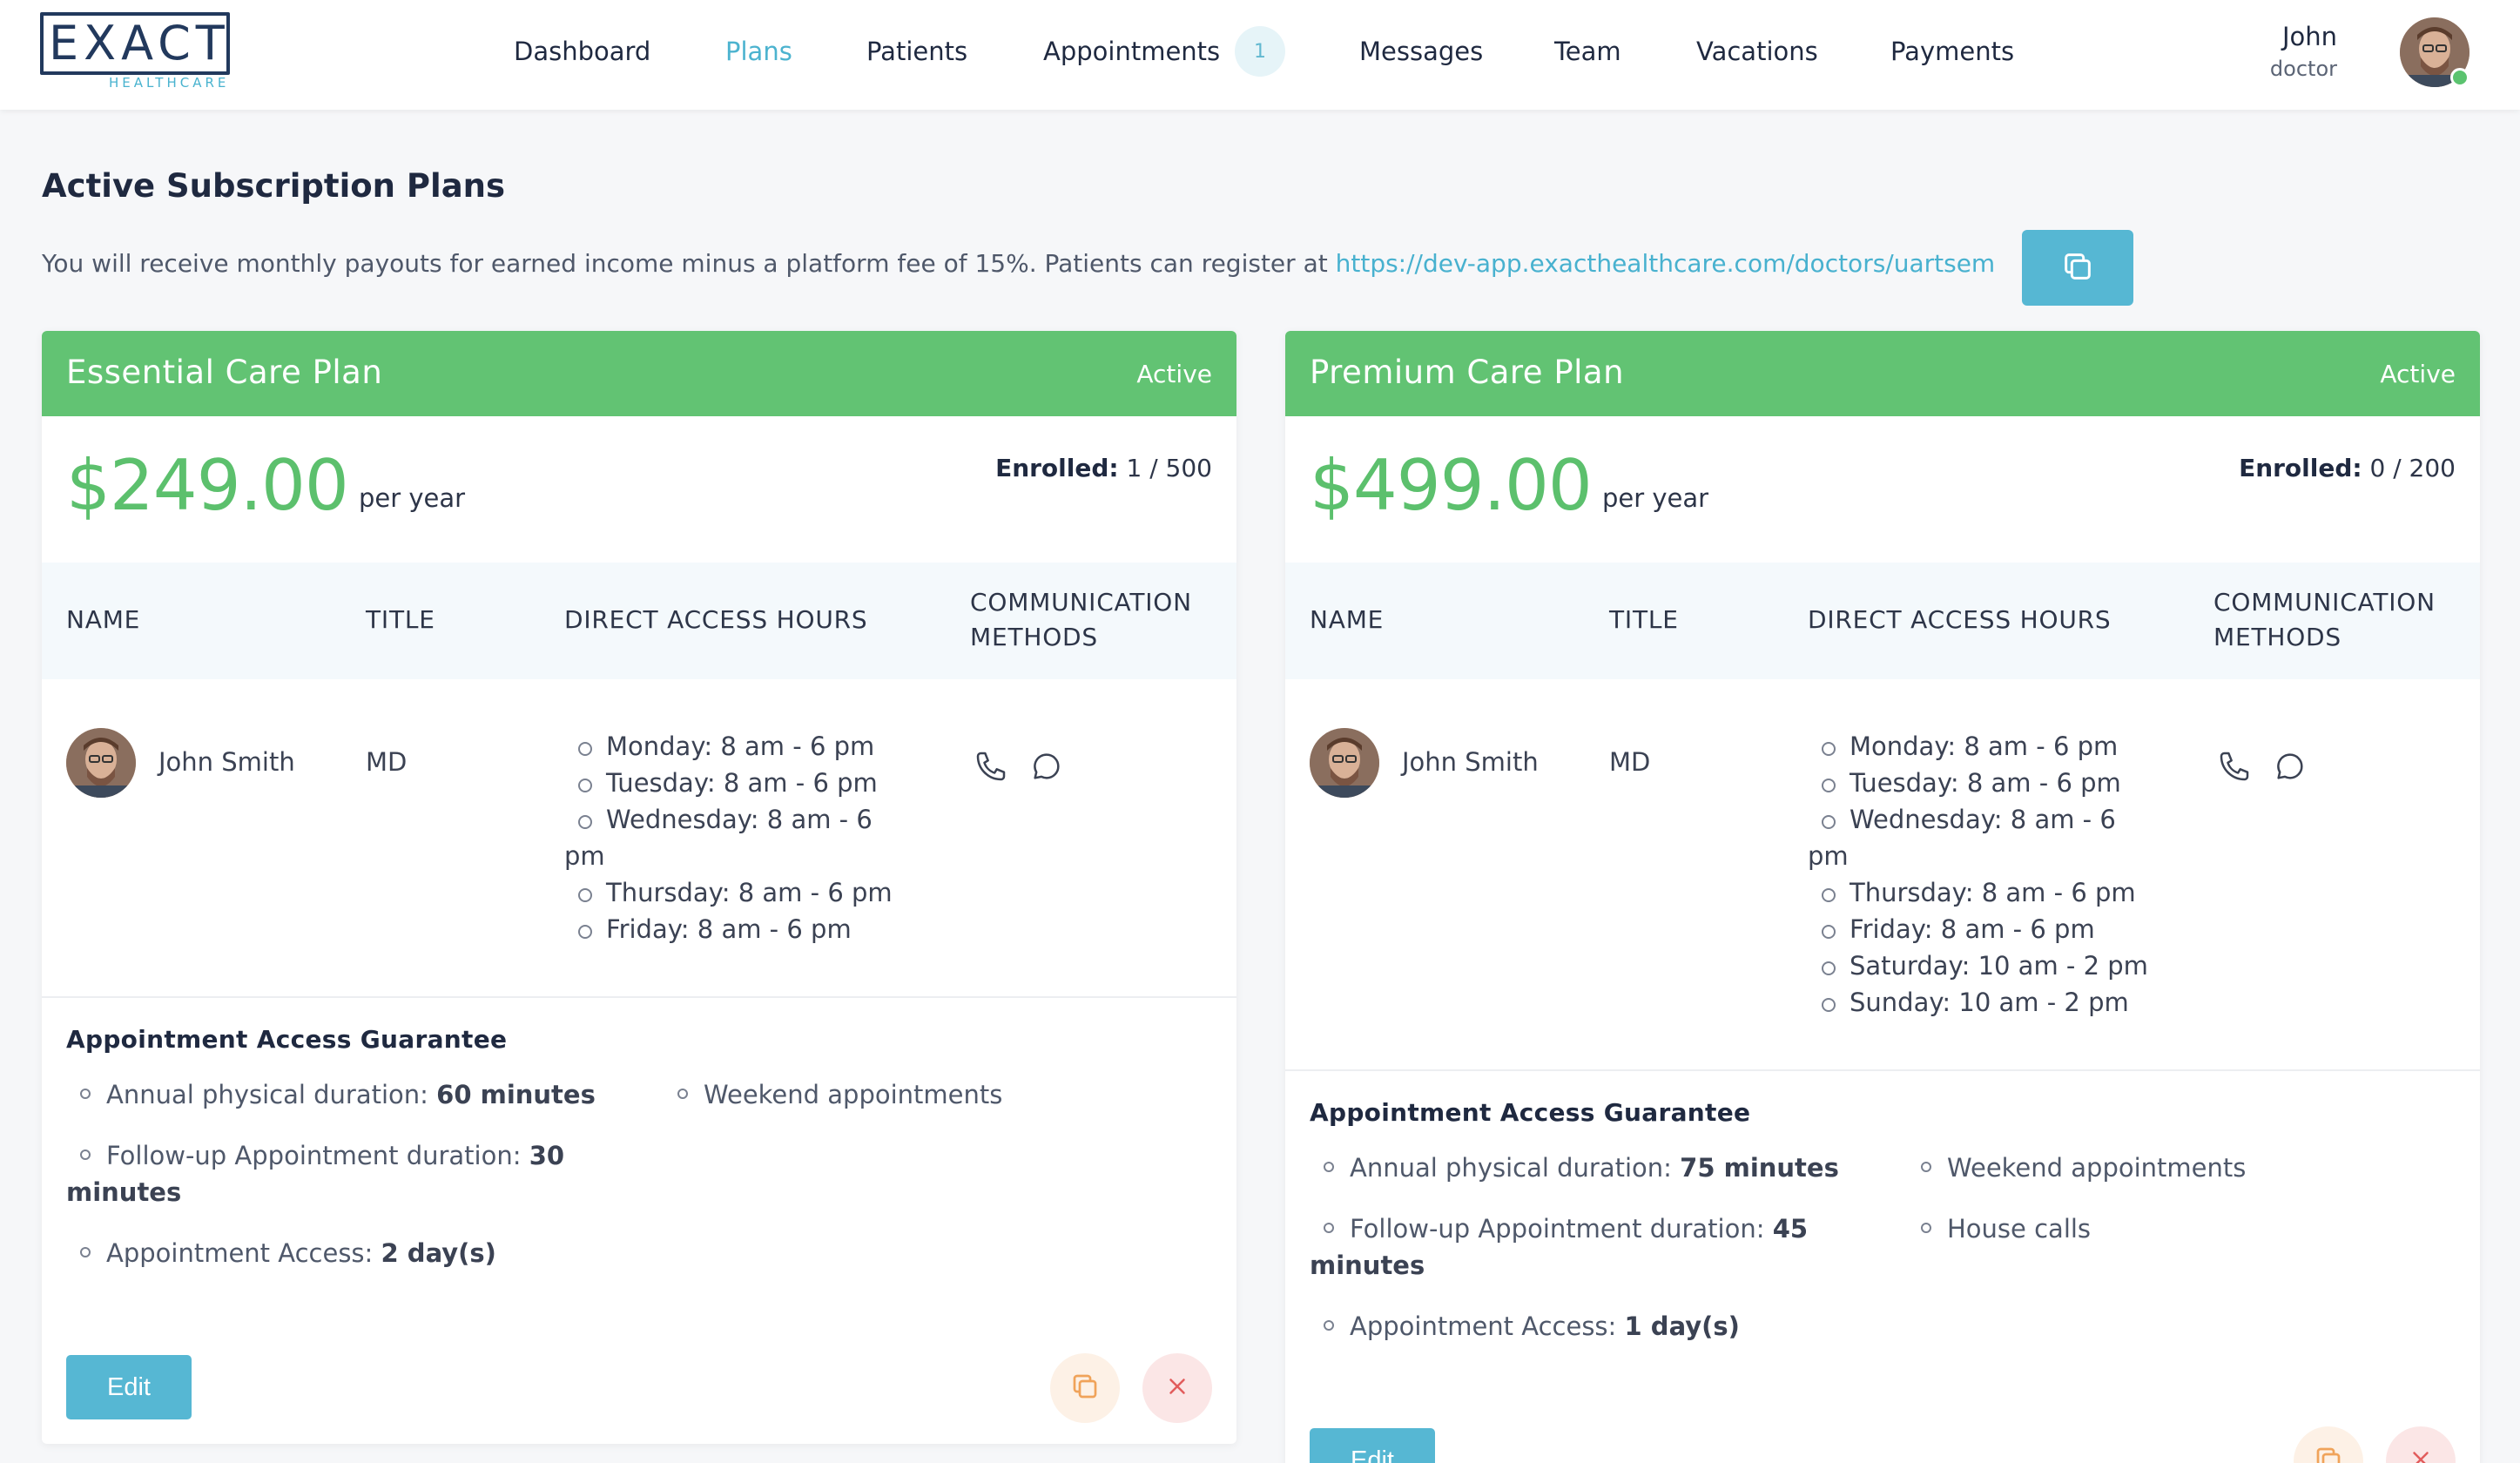 The width and height of the screenshot is (2520, 1463). Describe the element at coordinates (1952, 51) in the screenshot. I see `nav-payments: Payments` at that location.